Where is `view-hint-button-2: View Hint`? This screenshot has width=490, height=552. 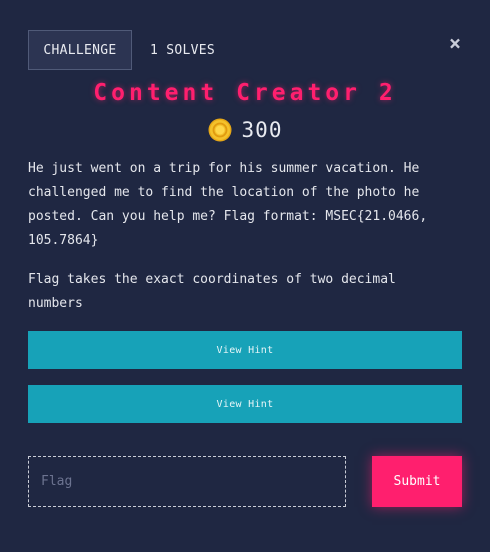 view-hint-button-2: View Hint is located at coordinates (245, 404).